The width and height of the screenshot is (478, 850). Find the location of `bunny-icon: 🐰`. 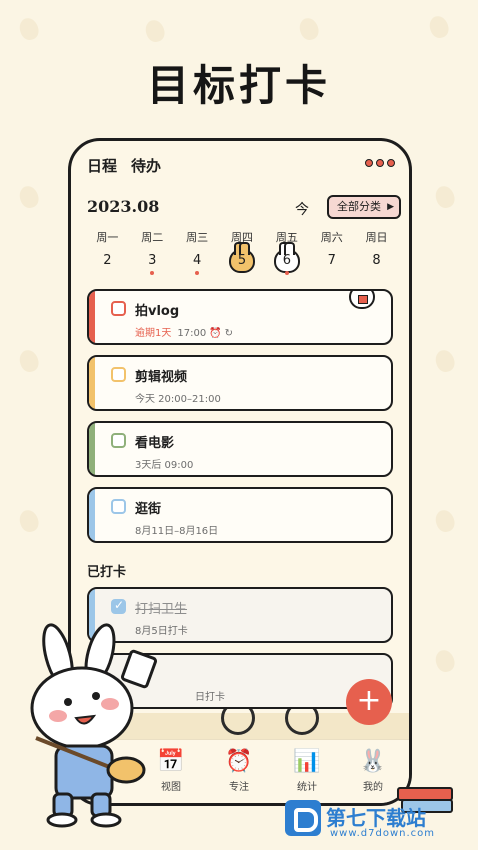

bunny-icon: 🐰 is located at coordinates (373, 761).